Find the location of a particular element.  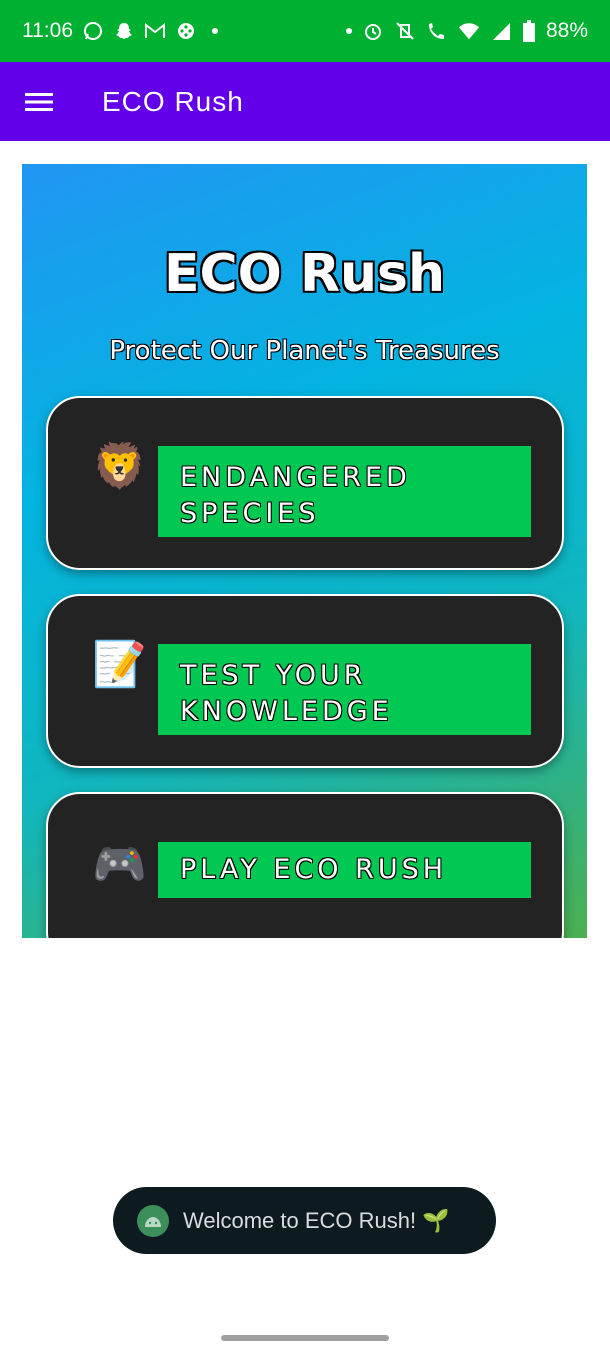

welcome-toast: Welcome to ECO Rush! 🌱 is located at coordinates (304, 1220).